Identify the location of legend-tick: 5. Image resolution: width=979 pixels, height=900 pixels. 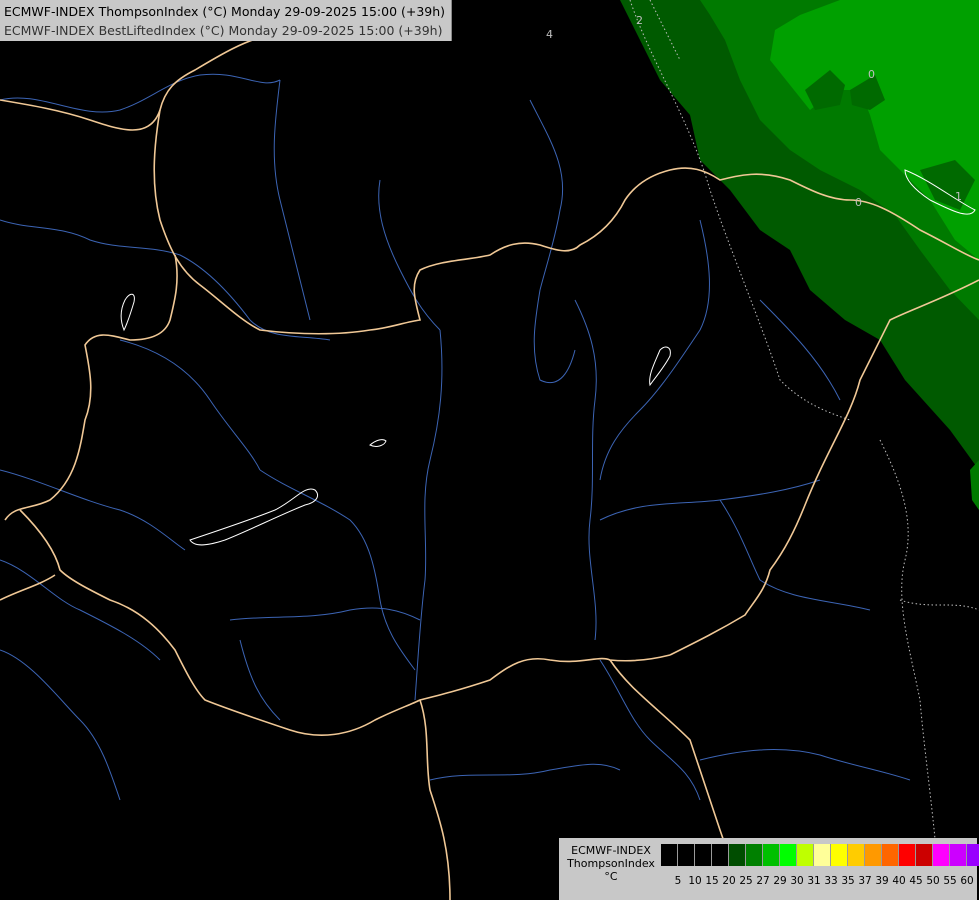
(678, 881).